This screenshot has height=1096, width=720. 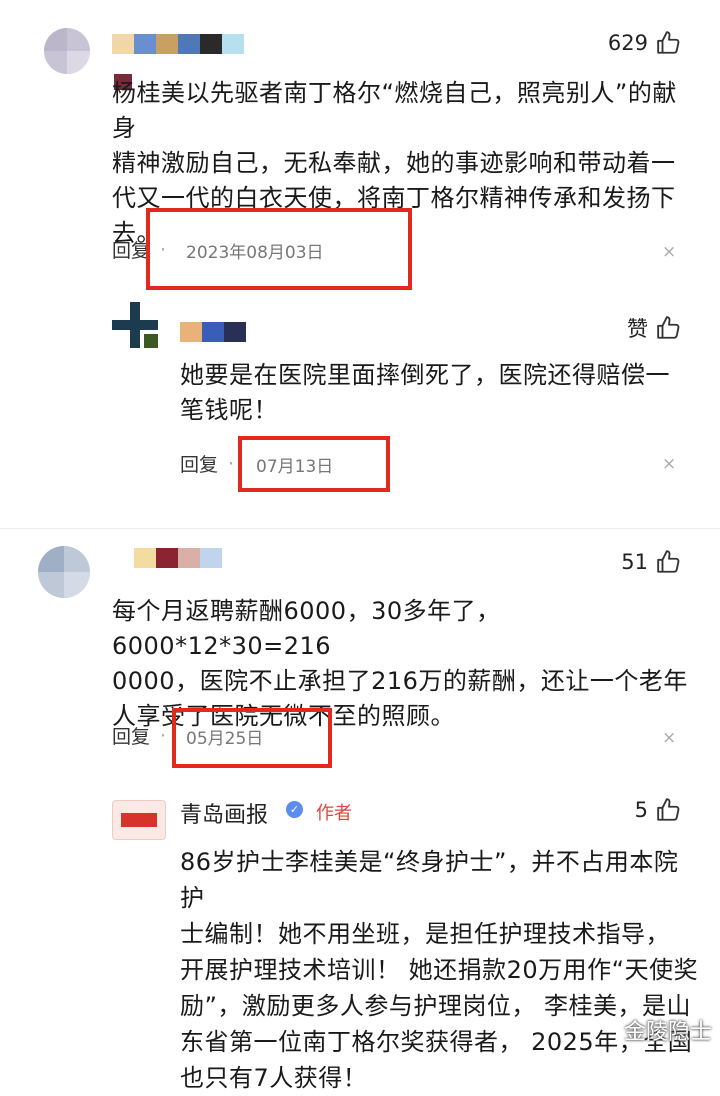 What do you see at coordinates (400, 681) in the screenshot?
I see `comment-line: 0000，医院不止承担了216万的薪酬，还让一个老年` at bounding box center [400, 681].